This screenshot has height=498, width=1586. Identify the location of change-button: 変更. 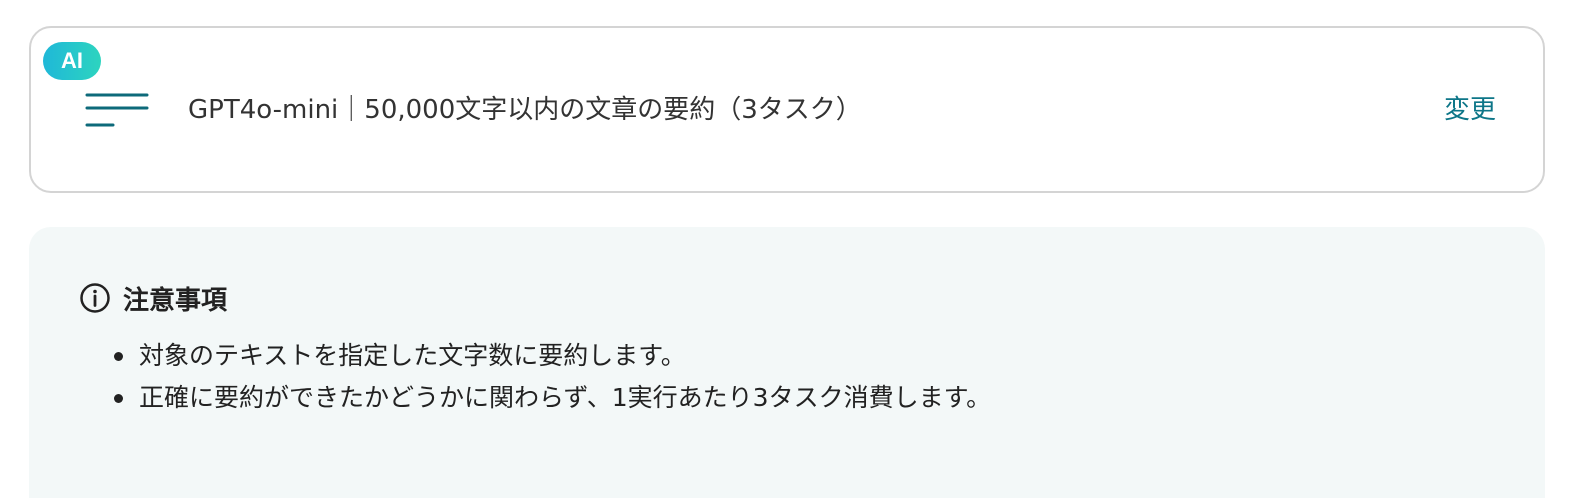
(1470, 110).